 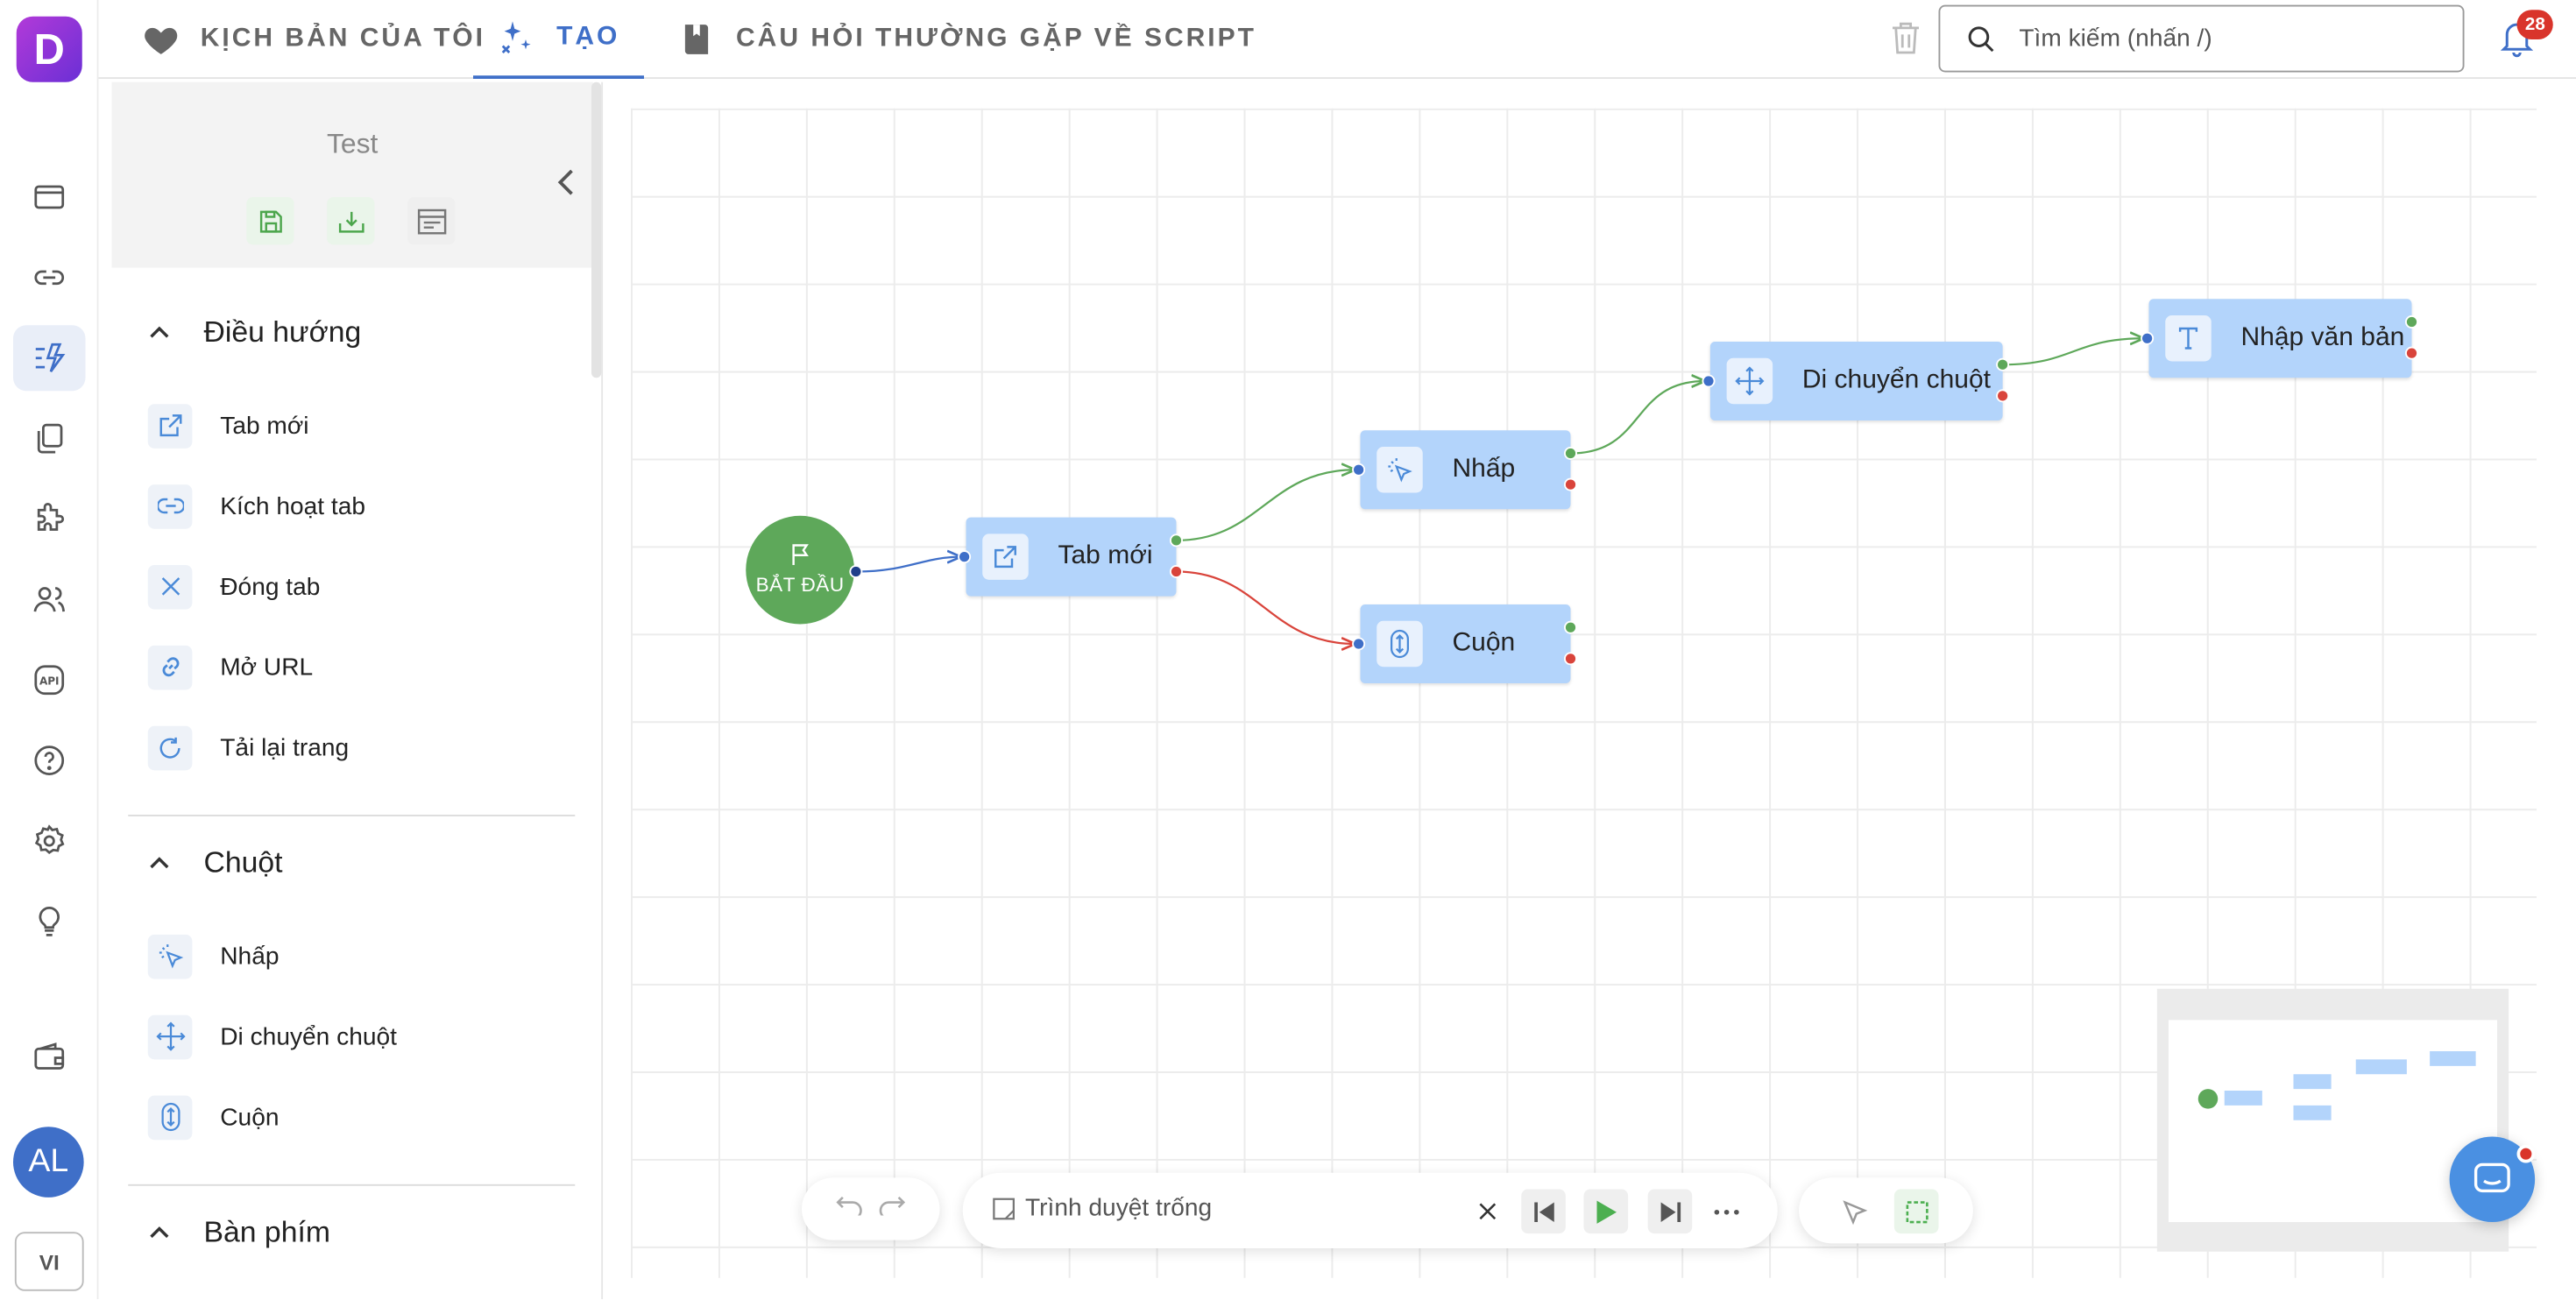 What do you see at coordinates (856, 571) in the screenshot?
I see `start-output-port` at bounding box center [856, 571].